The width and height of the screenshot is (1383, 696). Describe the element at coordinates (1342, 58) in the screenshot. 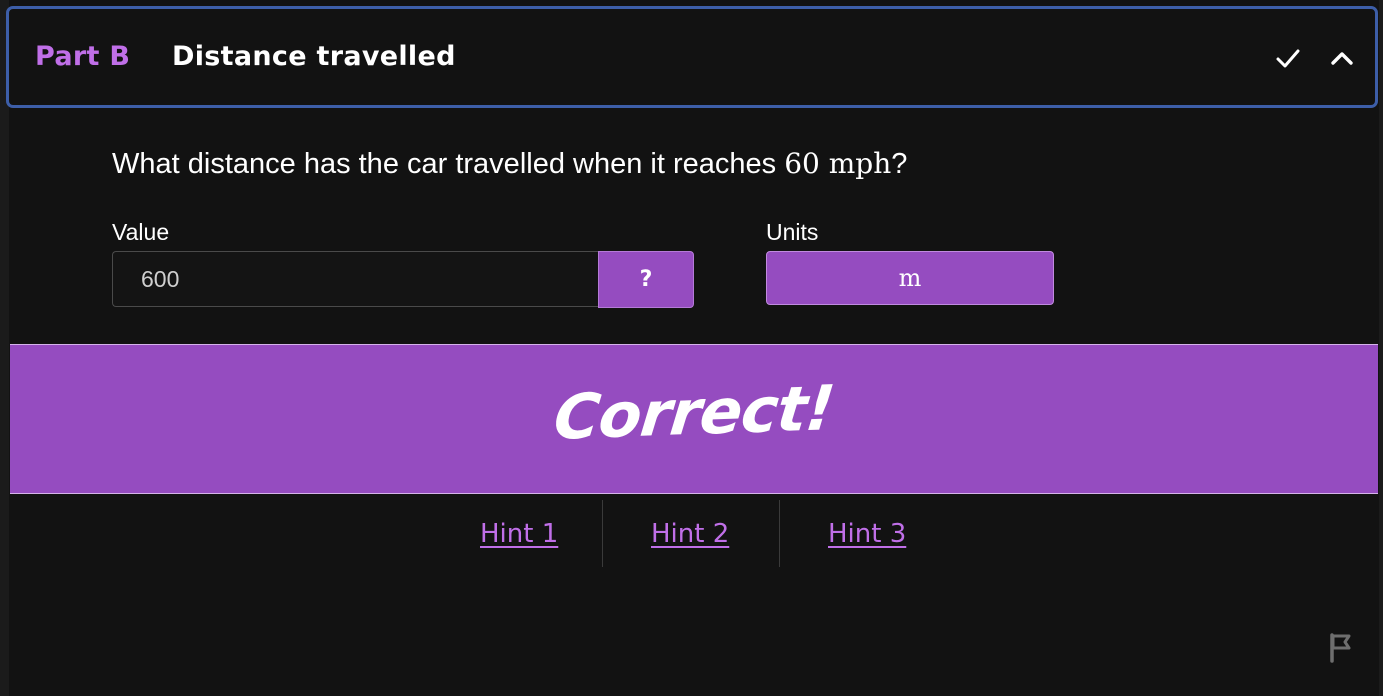

I see `chevron-up-icon` at that location.